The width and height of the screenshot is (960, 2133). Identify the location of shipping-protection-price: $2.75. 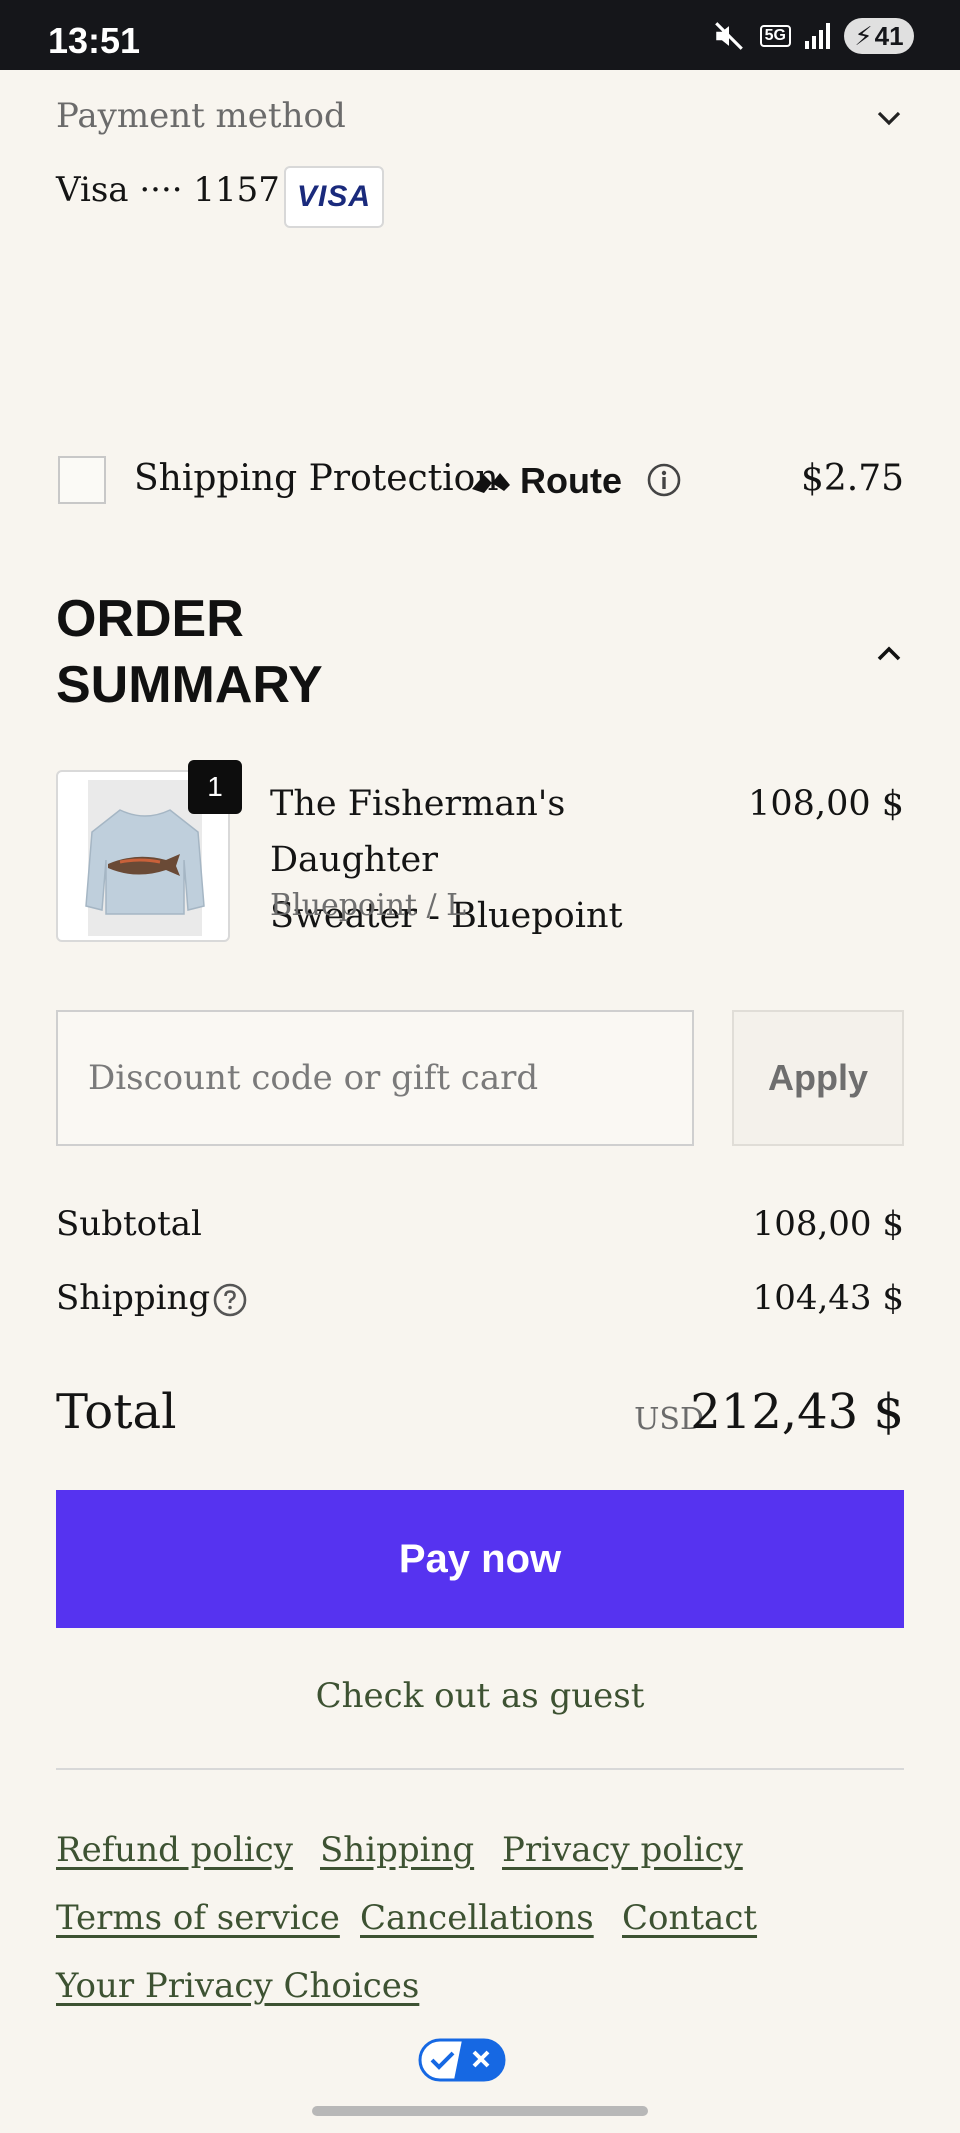
(852, 478).